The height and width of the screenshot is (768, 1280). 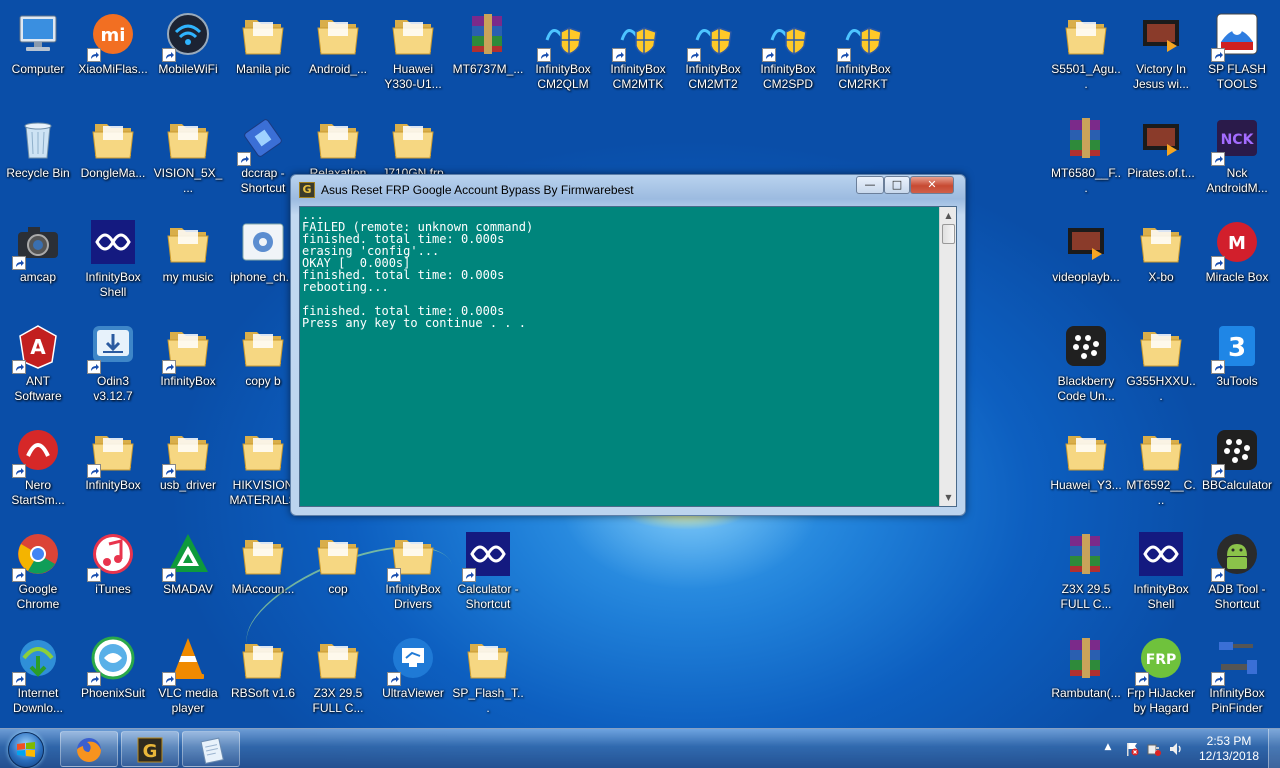 What do you see at coordinates (948, 234) in the screenshot?
I see `scroll-thumb` at bounding box center [948, 234].